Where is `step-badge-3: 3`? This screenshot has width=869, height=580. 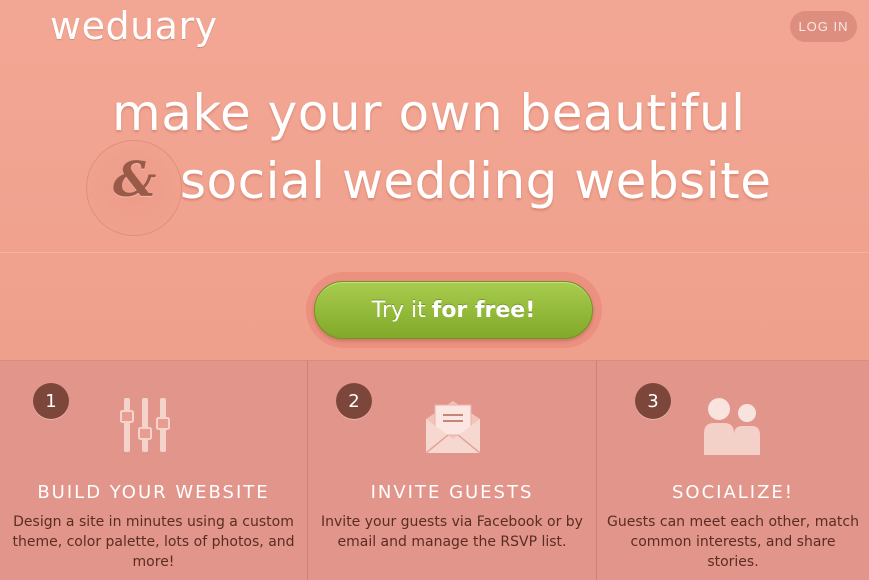 step-badge-3: 3 is located at coordinates (653, 401).